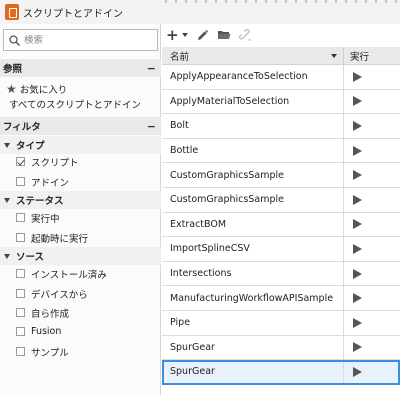 Image resolution: width=400 pixels, height=395 pixels. What do you see at coordinates (80, 312) in the screenshot?
I see `filter-item-my-own: 自ら作成` at bounding box center [80, 312].